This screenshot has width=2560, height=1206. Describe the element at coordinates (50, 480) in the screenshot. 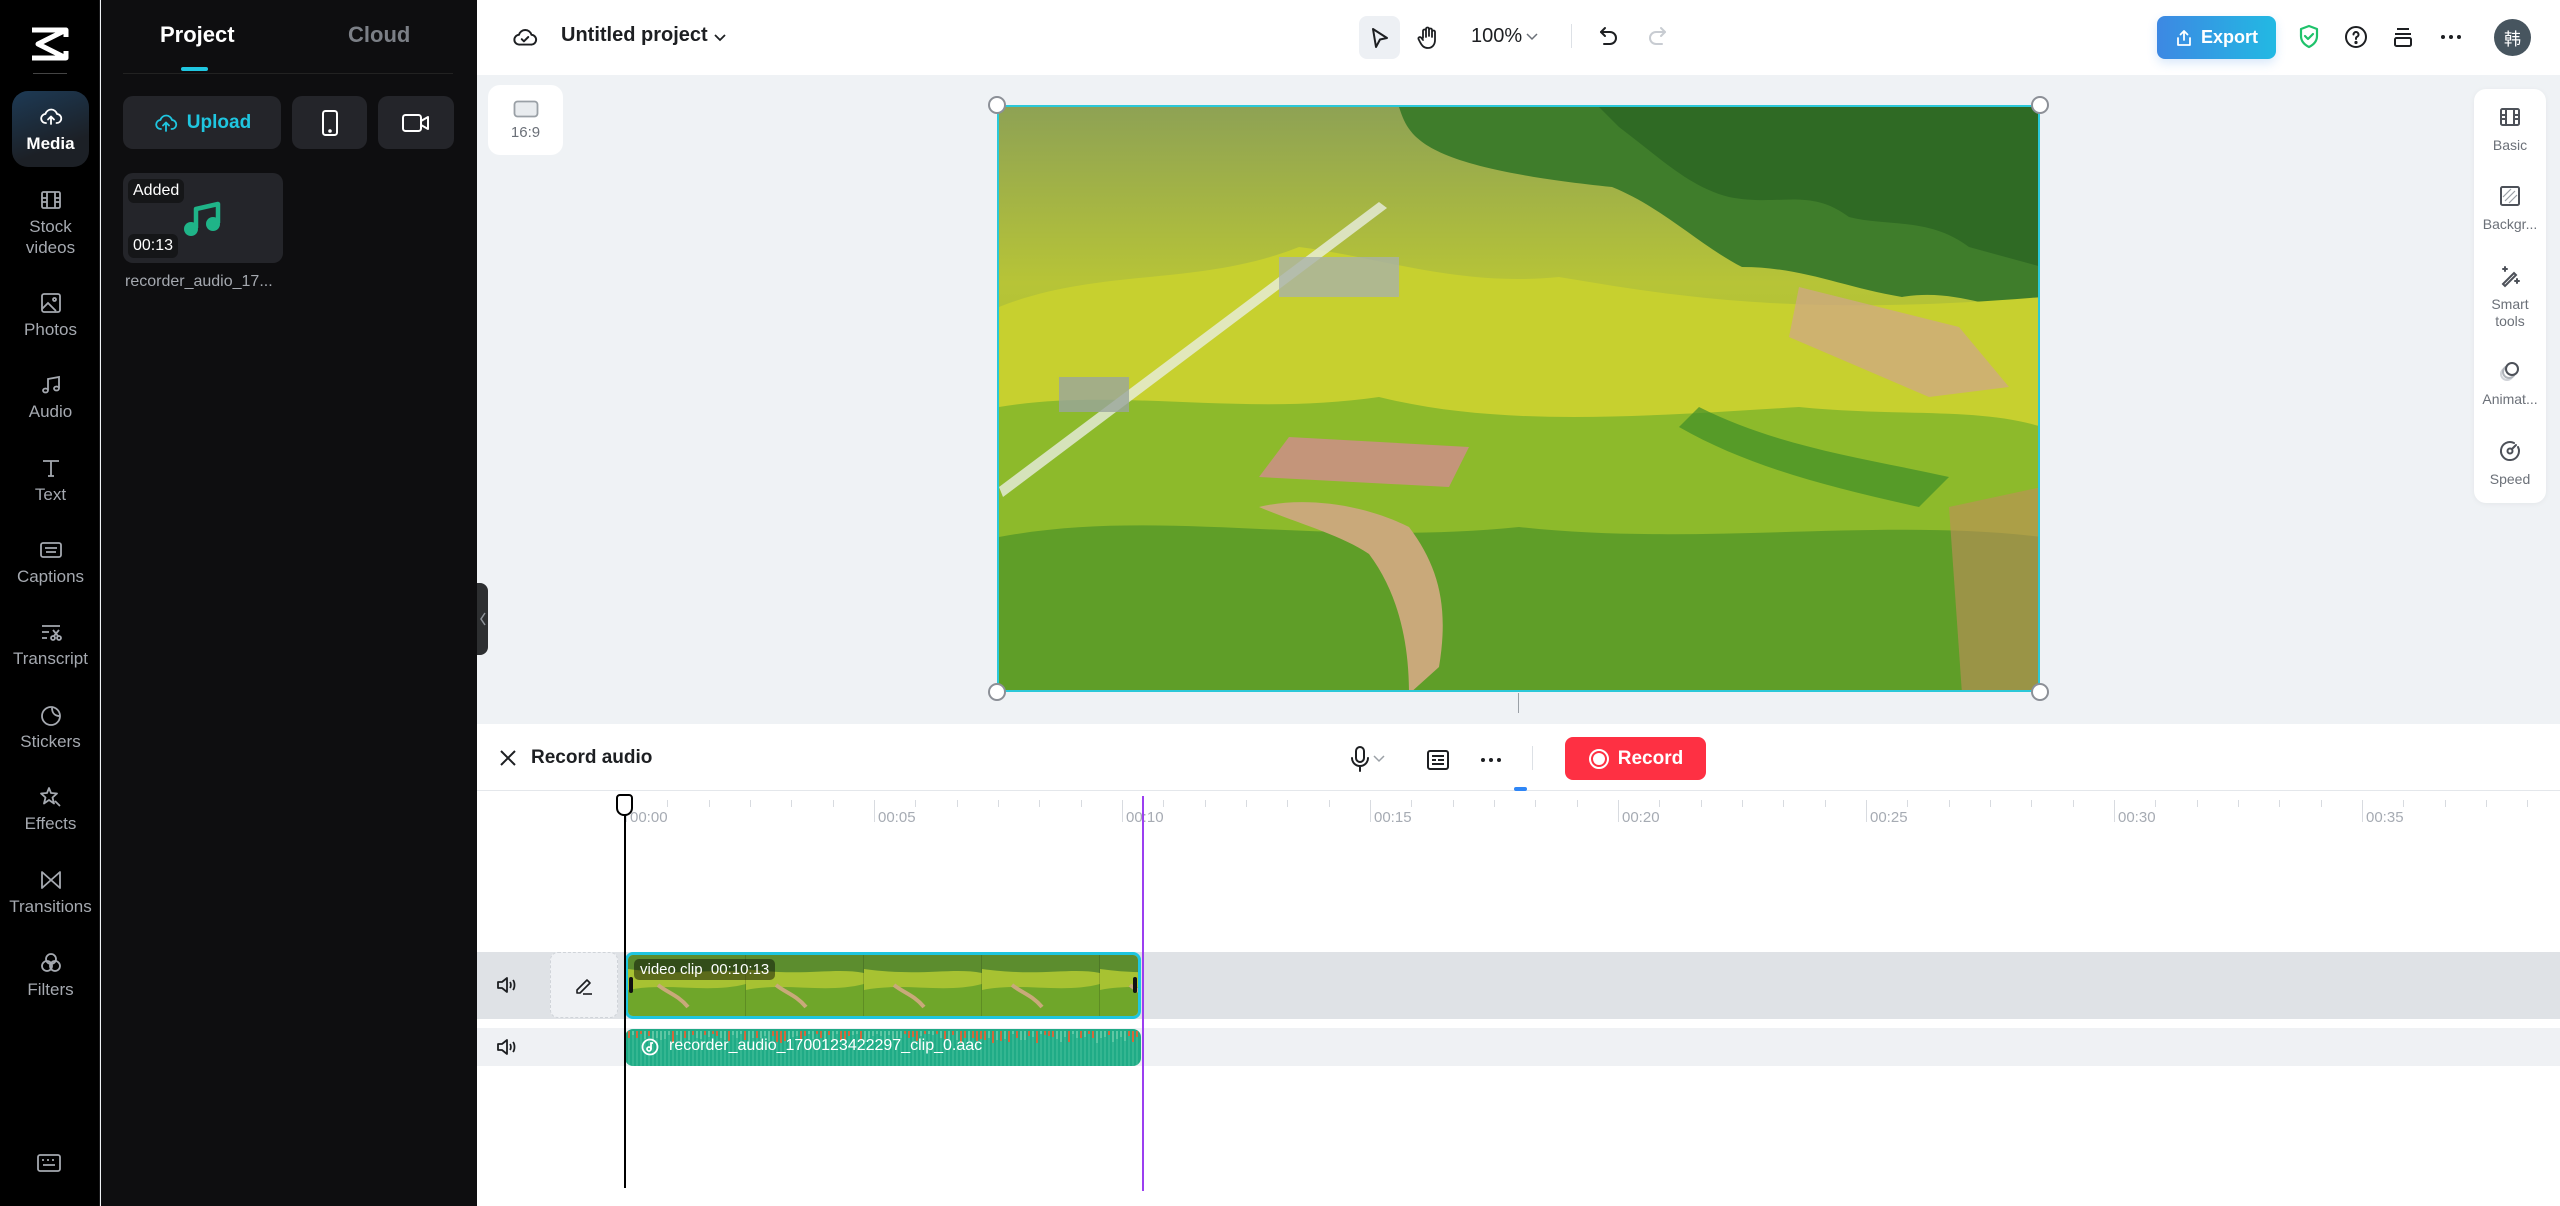

I see `sidebar-item-text: Text` at that location.